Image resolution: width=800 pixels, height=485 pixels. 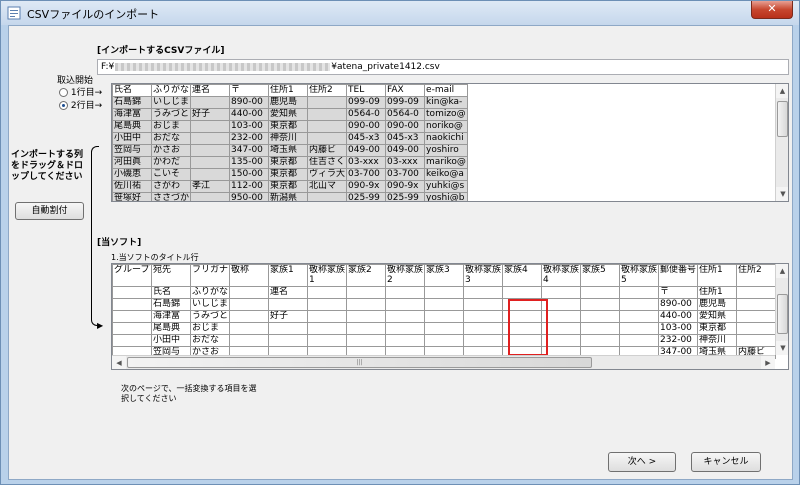 What do you see at coordinates (405, 114) in the screenshot?
I see `csv-cell: 0564-0` at bounding box center [405, 114].